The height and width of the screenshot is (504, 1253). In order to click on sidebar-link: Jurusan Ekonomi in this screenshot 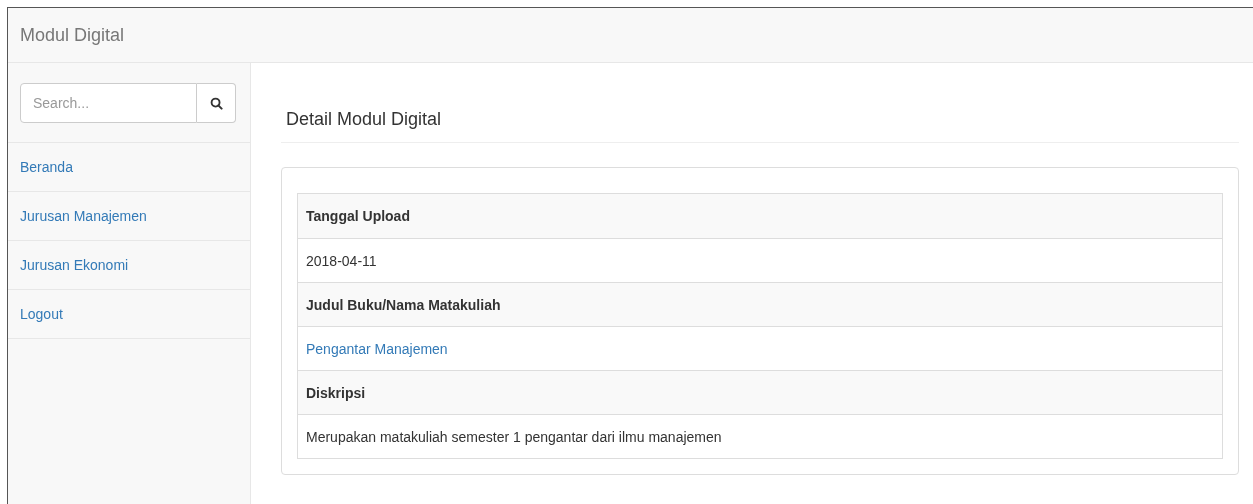, I will do `click(74, 265)`.